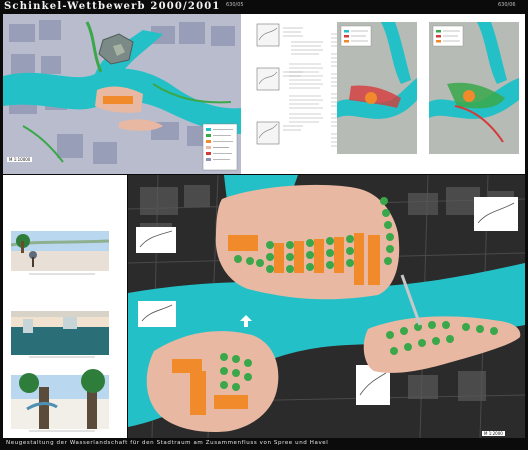  I want to click on page-label-right: 630/06, so click(507, 5).